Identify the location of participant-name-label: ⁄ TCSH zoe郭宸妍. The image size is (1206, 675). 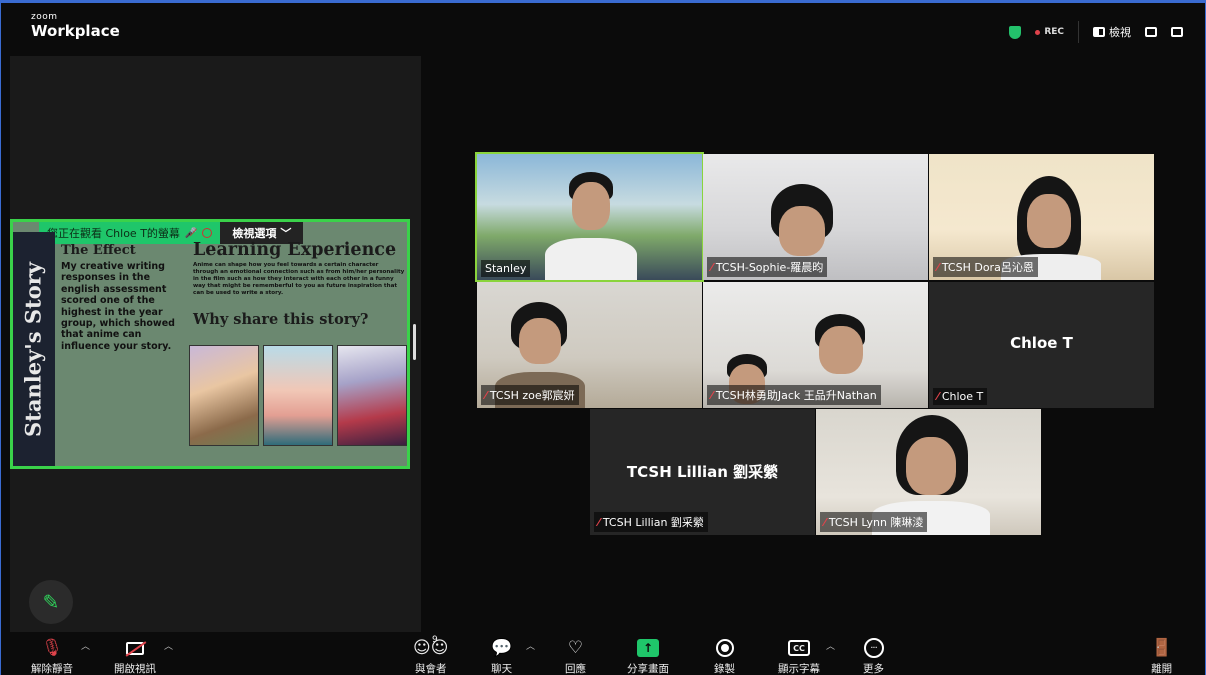
(530, 395).